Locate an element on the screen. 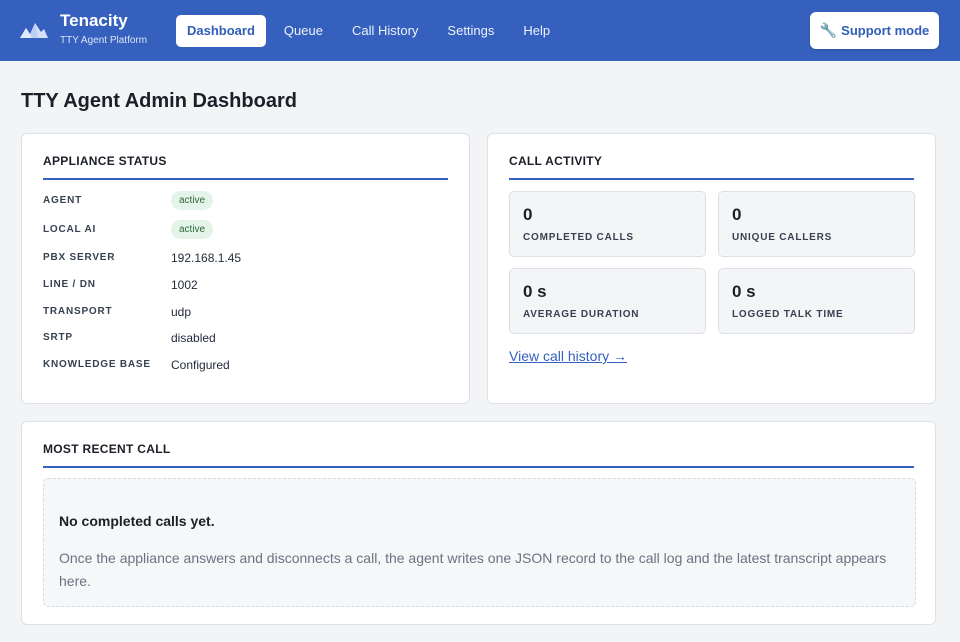 The image size is (960, 642). stat-label: COMPLETED CALLS is located at coordinates (578, 237).